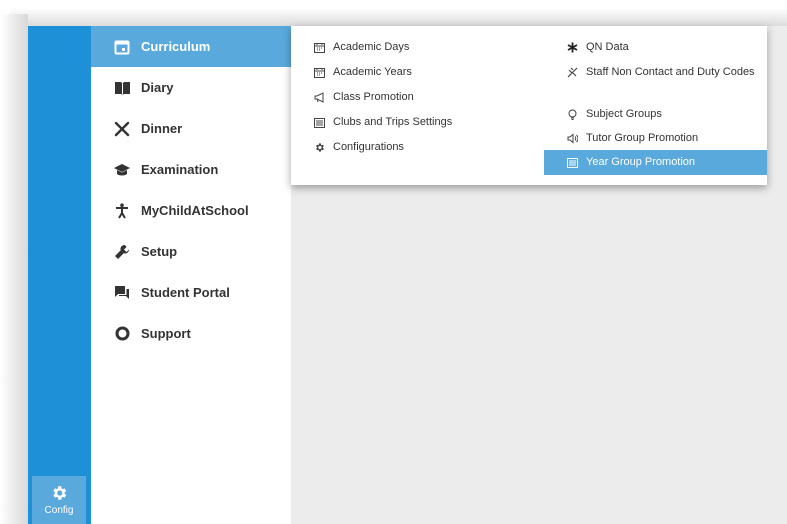 The height and width of the screenshot is (524, 787). What do you see at coordinates (670, 72) in the screenshot?
I see `dropdown-item-label: Staff Non Contact and Duty Codes` at bounding box center [670, 72].